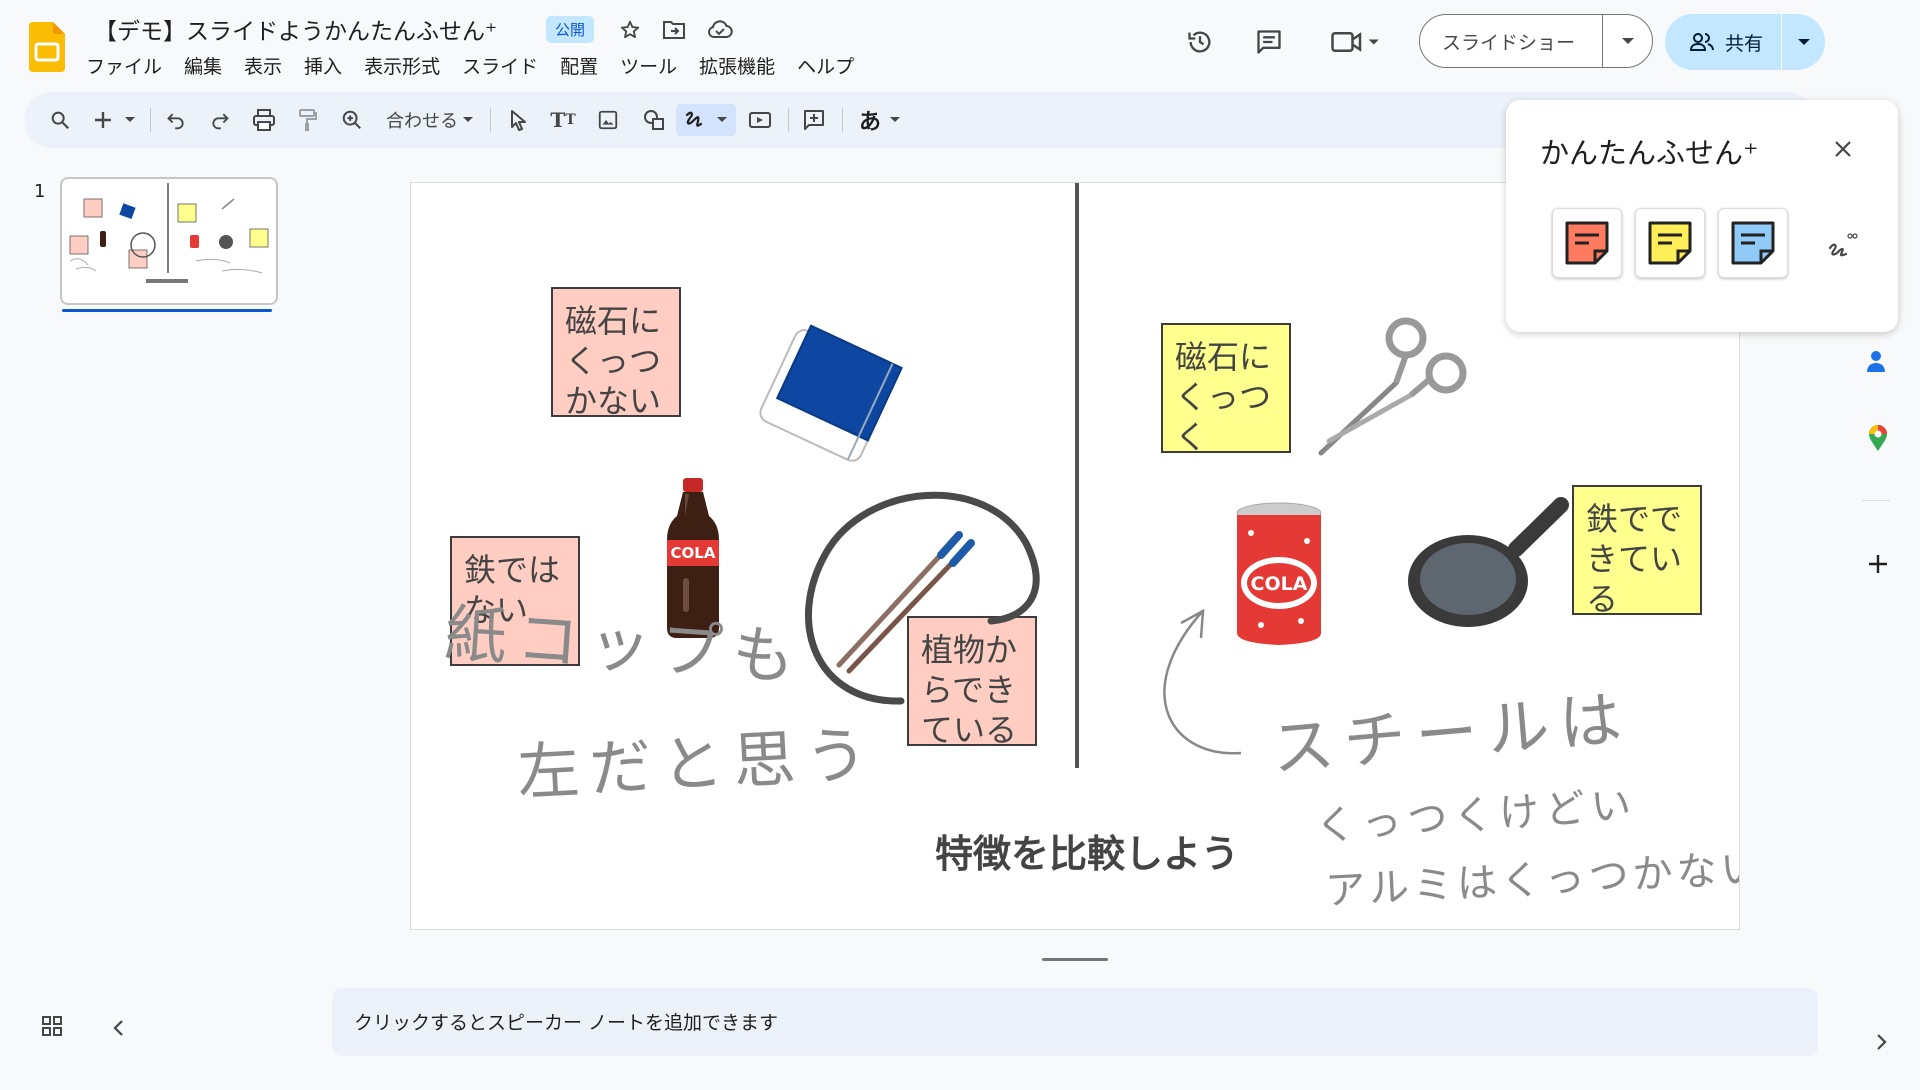  I want to click on cloud-saved-icon, so click(720, 30).